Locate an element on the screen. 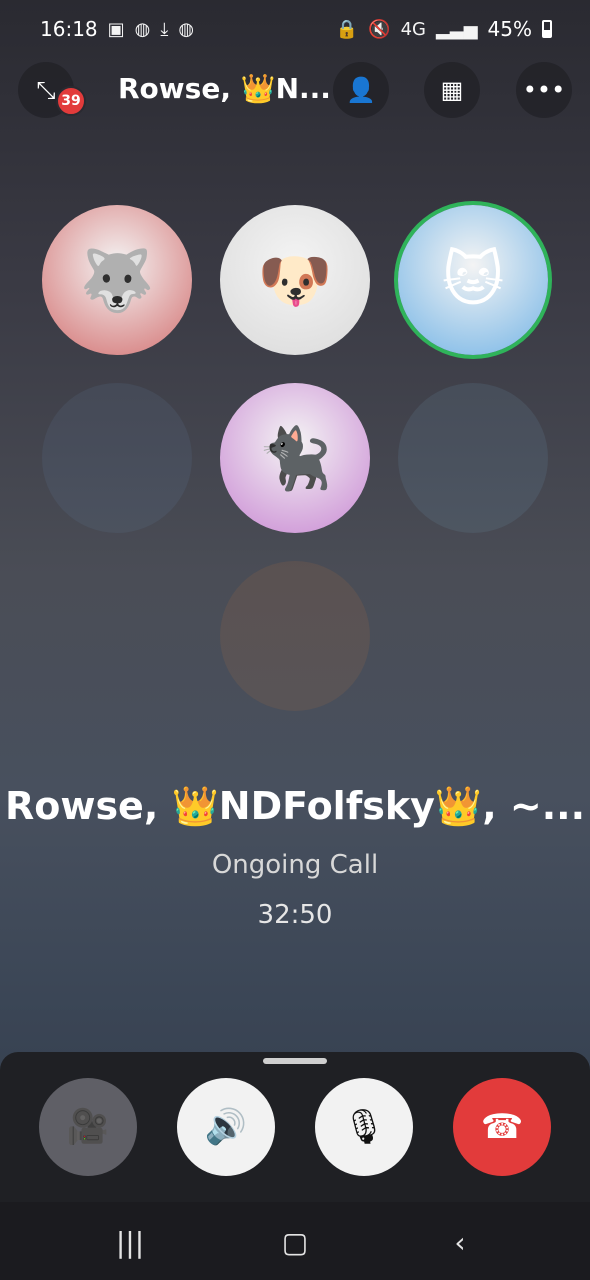  avatar-image: 🐈‍⬛ is located at coordinates (295, 458).